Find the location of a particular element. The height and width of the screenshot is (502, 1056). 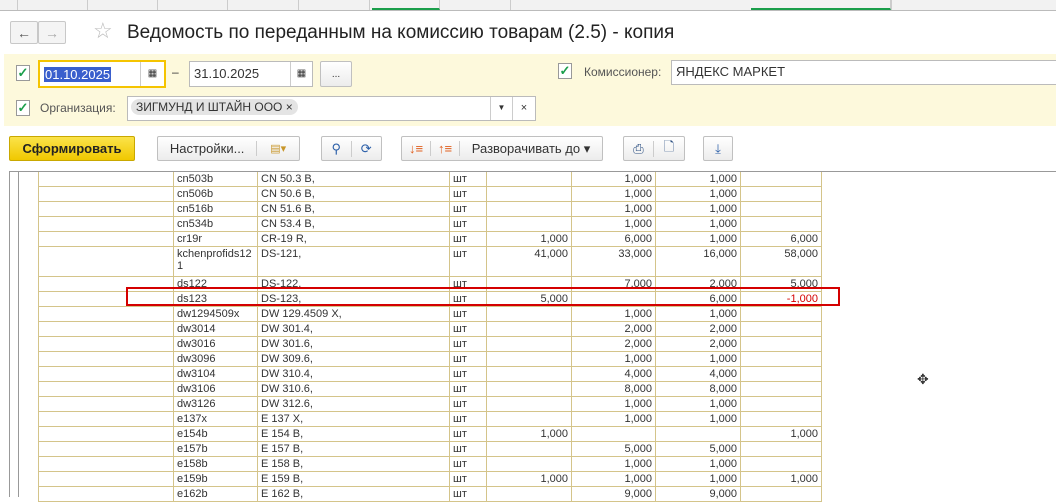

table-cell: kchenprofids121 is located at coordinates (215, 261).